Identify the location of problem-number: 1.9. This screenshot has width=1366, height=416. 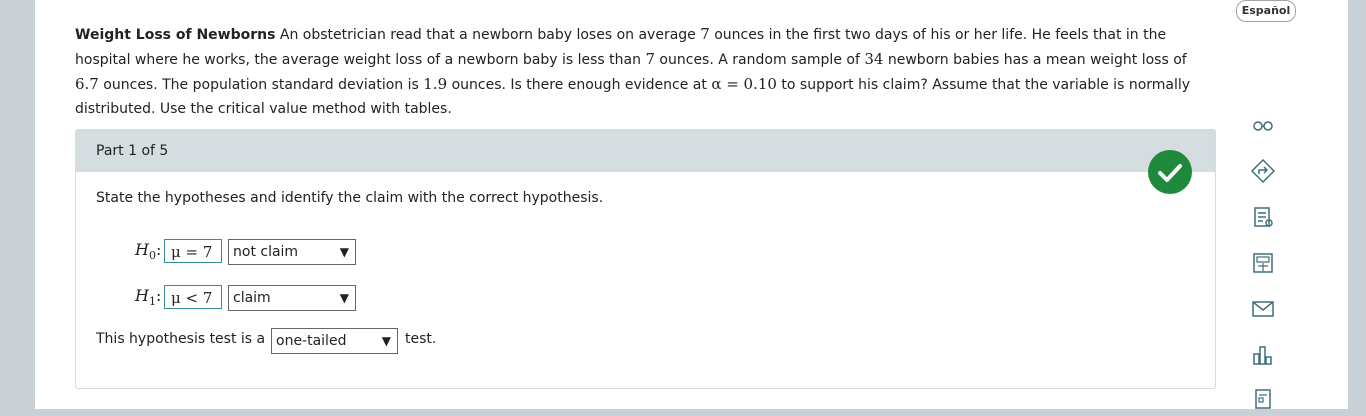
(435, 84).